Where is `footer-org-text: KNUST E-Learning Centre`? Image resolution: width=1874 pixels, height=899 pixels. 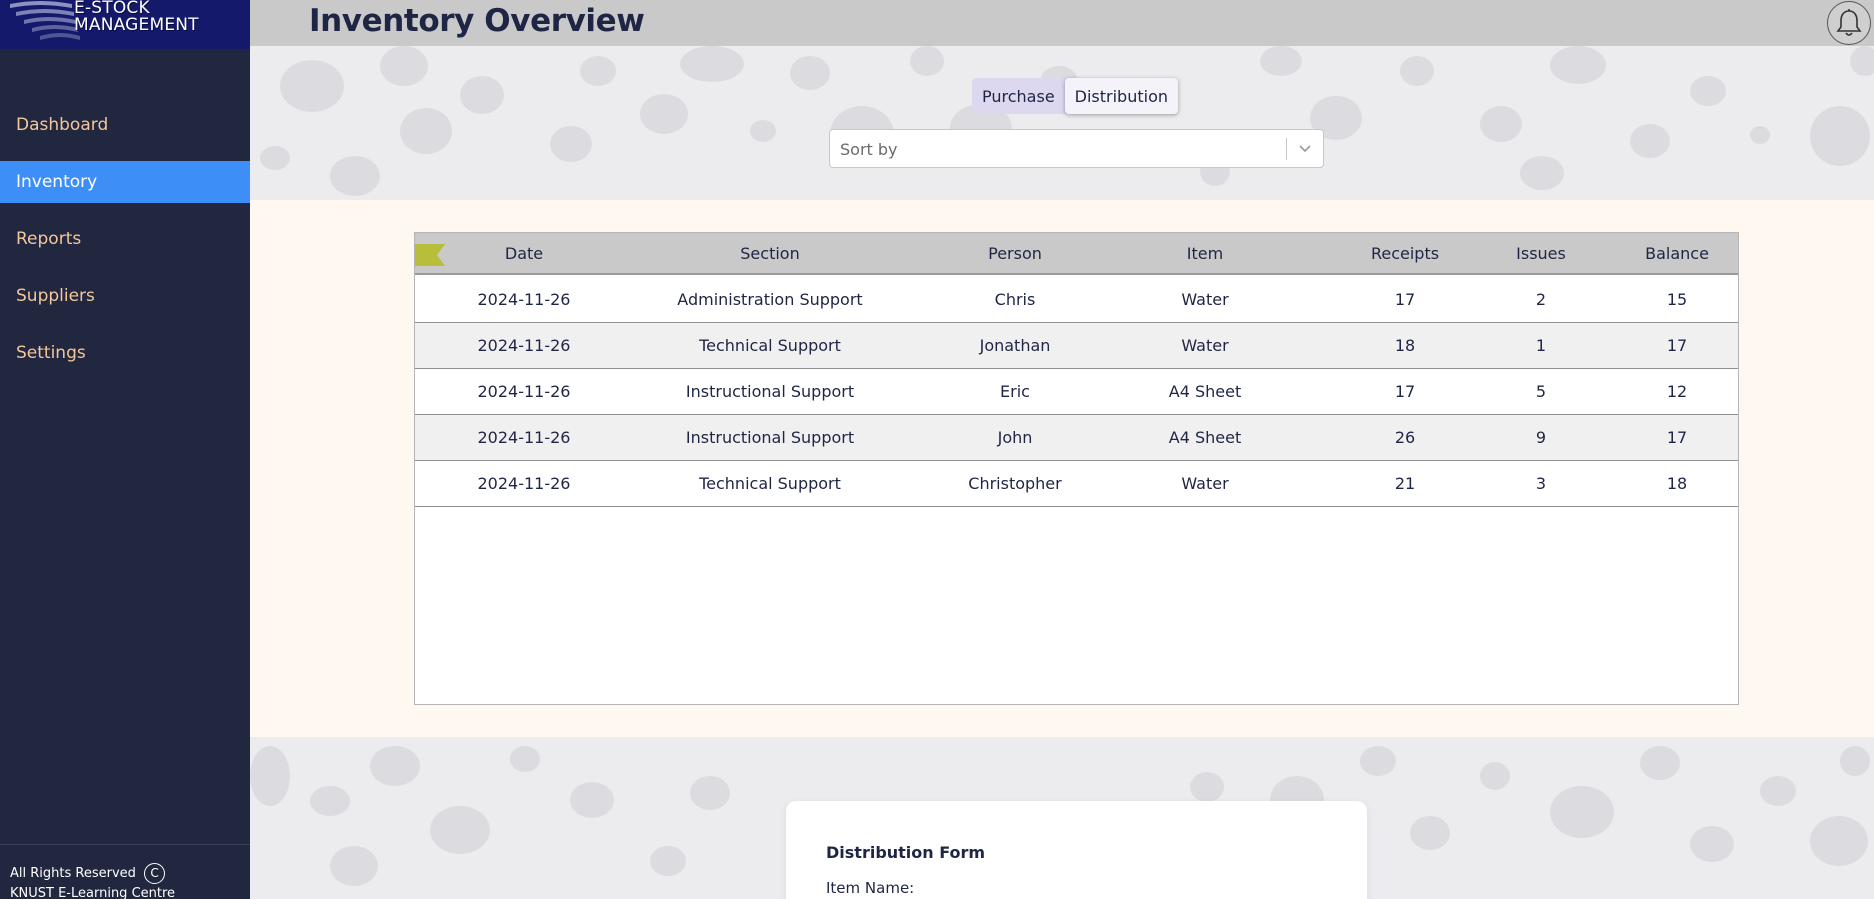
footer-org-text: KNUST E-Learning Centre is located at coordinates (93, 892).